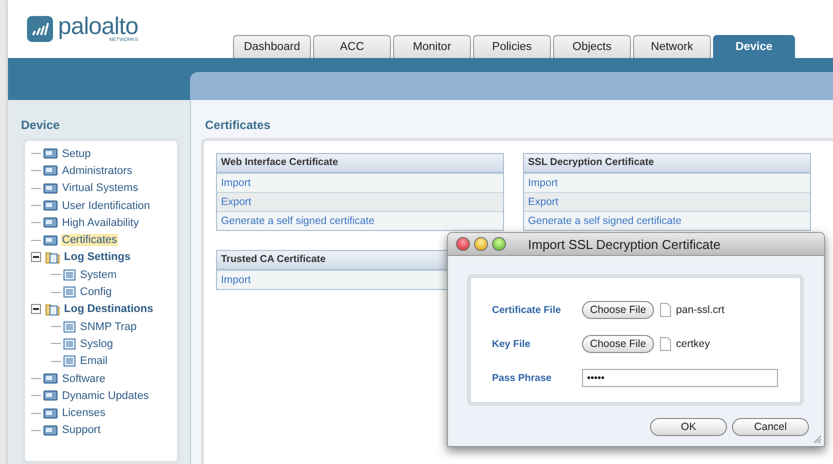 The width and height of the screenshot is (833, 464). What do you see at coordinates (522, 378) in the screenshot?
I see `field-label: Pass Phrase` at bounding box center [522, 378].